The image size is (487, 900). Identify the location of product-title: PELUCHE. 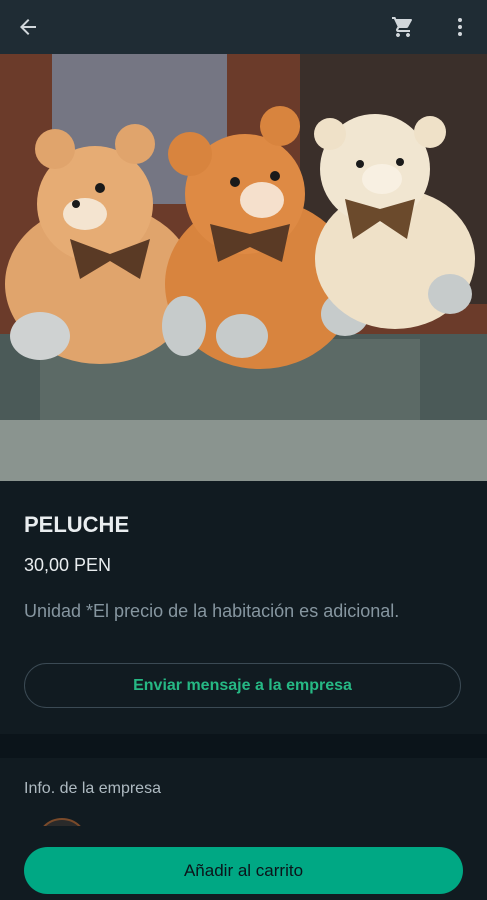
(77, 524).